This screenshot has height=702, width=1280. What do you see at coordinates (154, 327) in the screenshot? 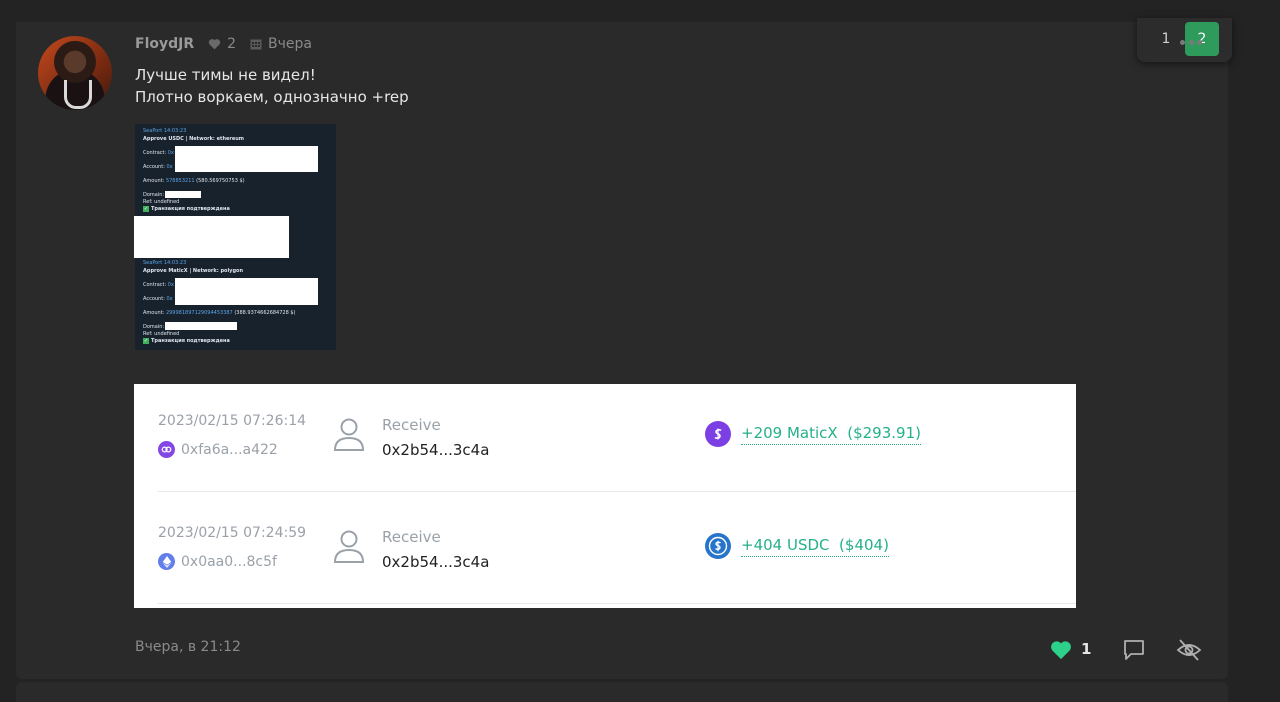
I see `log2-domain-label: Domain:` at bounding box center [154, 327].